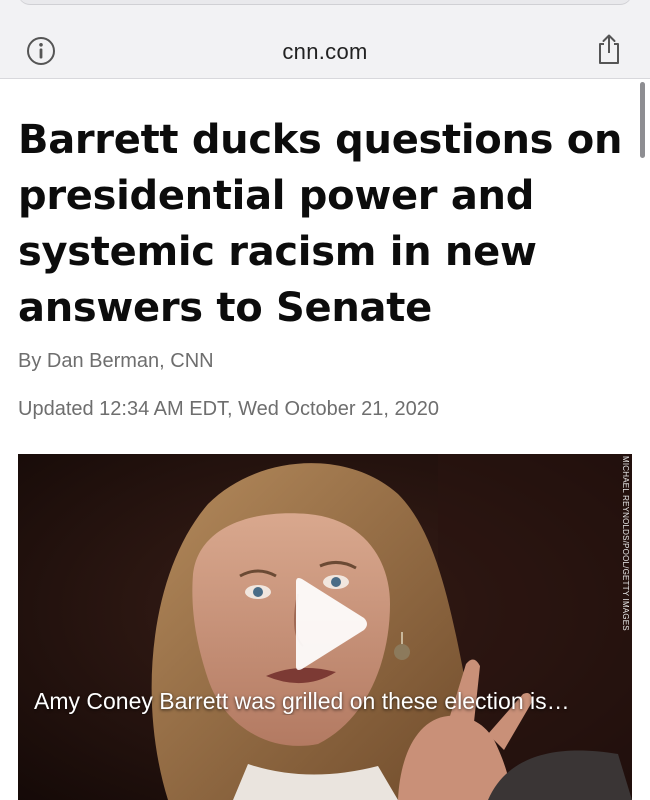 The height and width of the screenshot is (800, 650). What do you see at coordinates (642, 120) in the screenshot?
I see `page-scrollbar` at bounding box center [642, 120].